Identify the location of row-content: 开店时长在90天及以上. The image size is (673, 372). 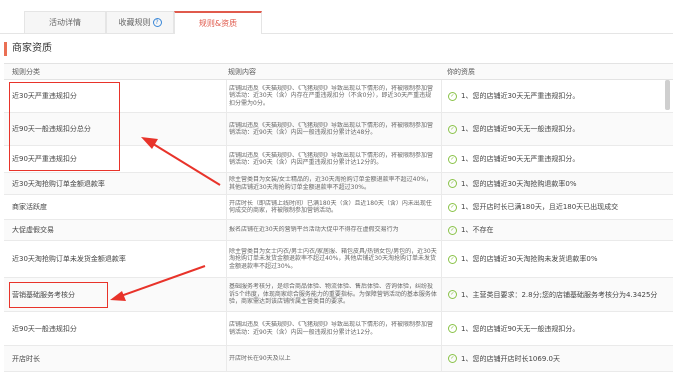
(333, 358).